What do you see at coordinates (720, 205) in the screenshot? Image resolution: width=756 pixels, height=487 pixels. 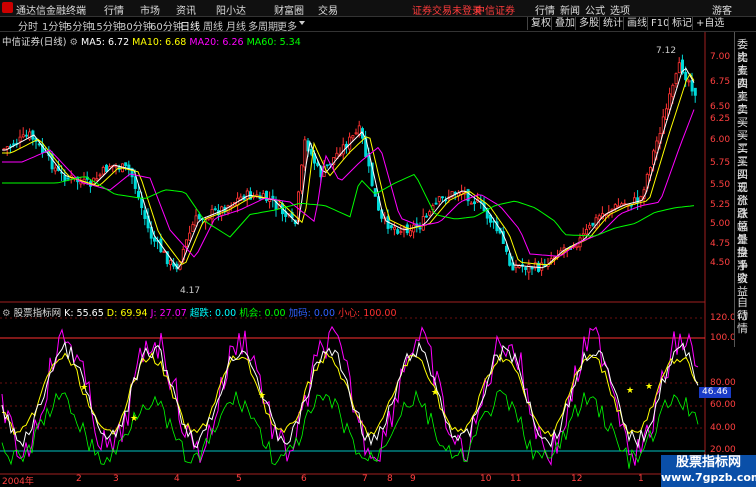 I see `price-tick: 5.25` at bounding box center [720, 205].